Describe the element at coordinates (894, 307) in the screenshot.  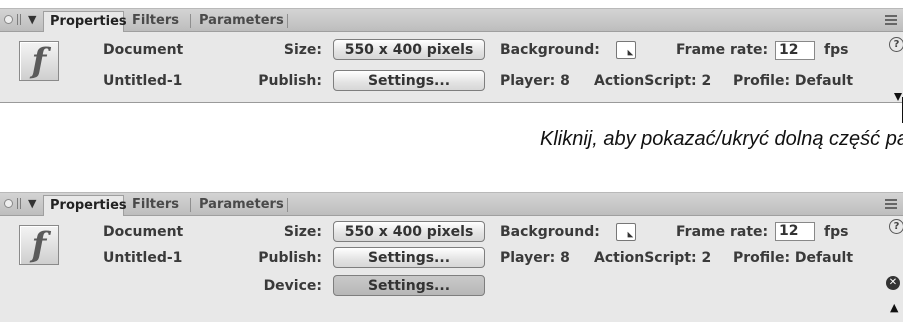
I see `expand-toggle-triangle-icon: ▲` at that location.